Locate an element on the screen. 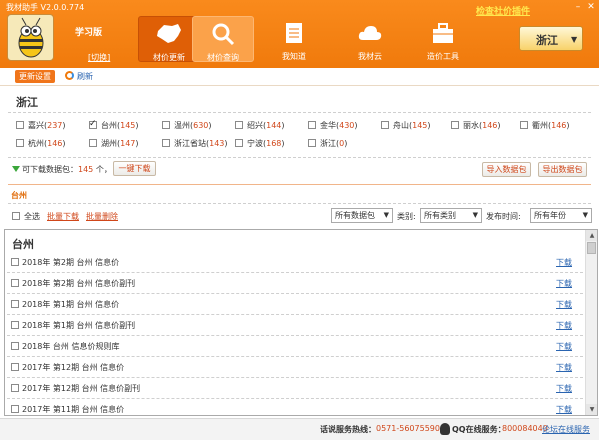  toolbar: 更新设置 刷新 is located at coordinates (299, 77).